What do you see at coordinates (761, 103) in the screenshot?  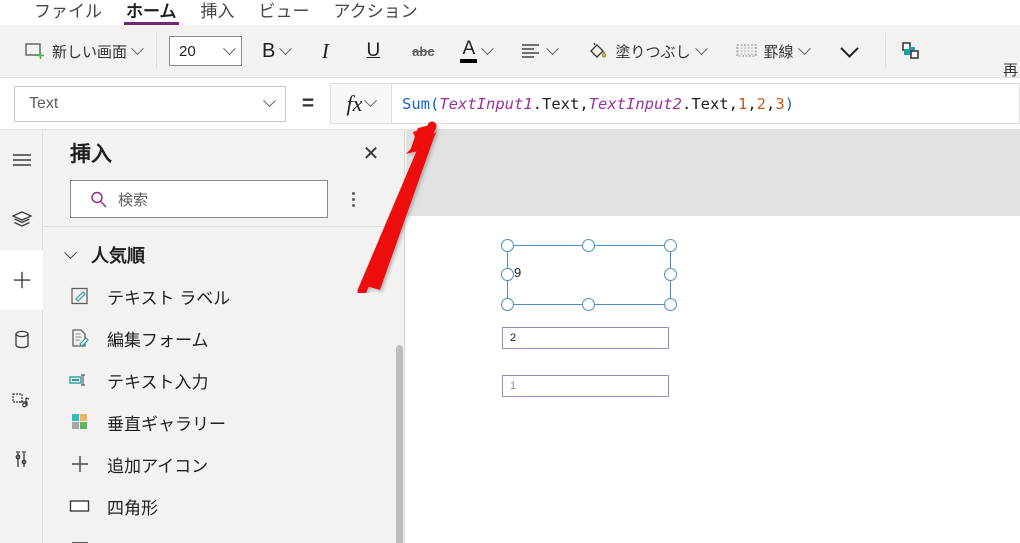 I see `formula-token-num: 2` at bounding box center [761, 103].